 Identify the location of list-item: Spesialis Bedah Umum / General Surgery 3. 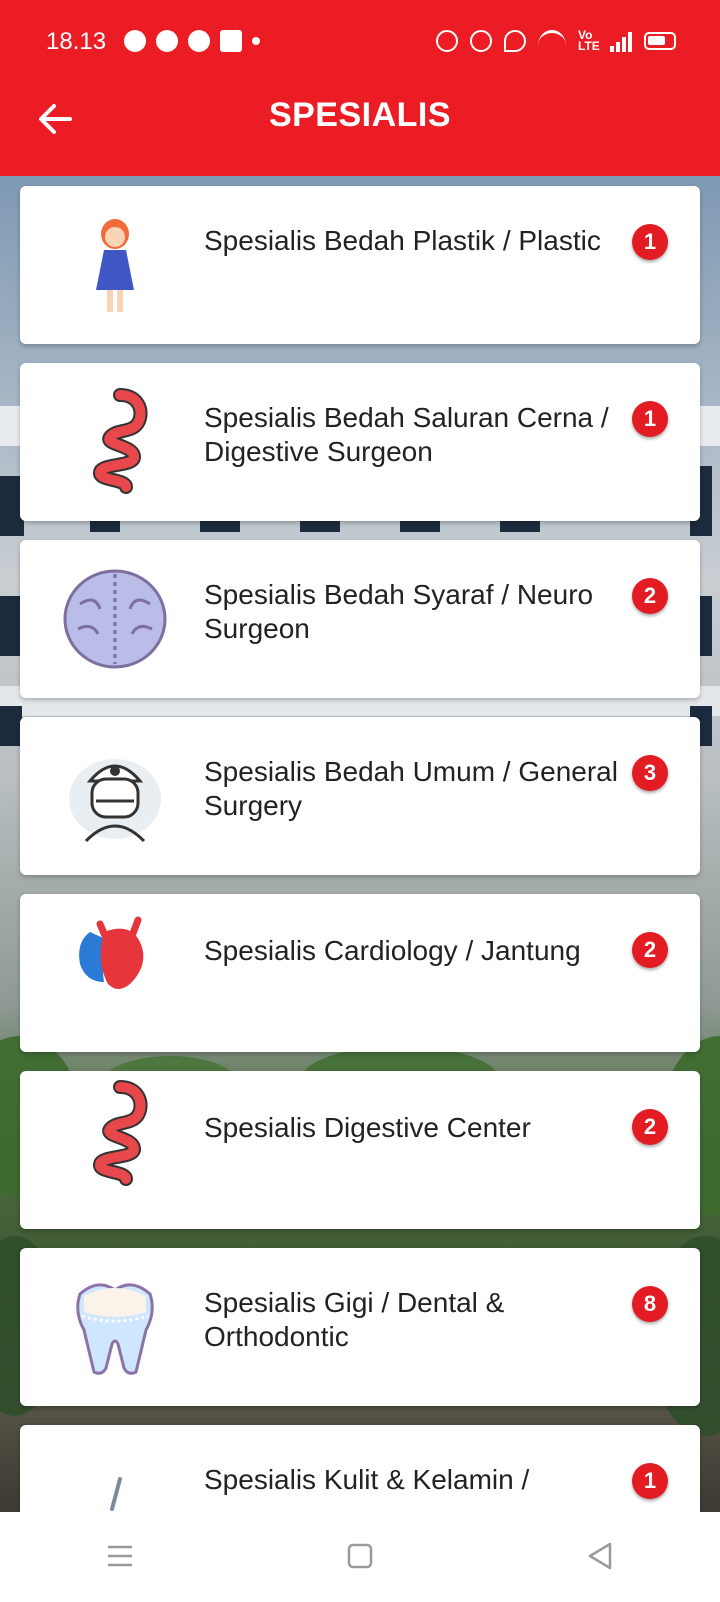
(360, 796).